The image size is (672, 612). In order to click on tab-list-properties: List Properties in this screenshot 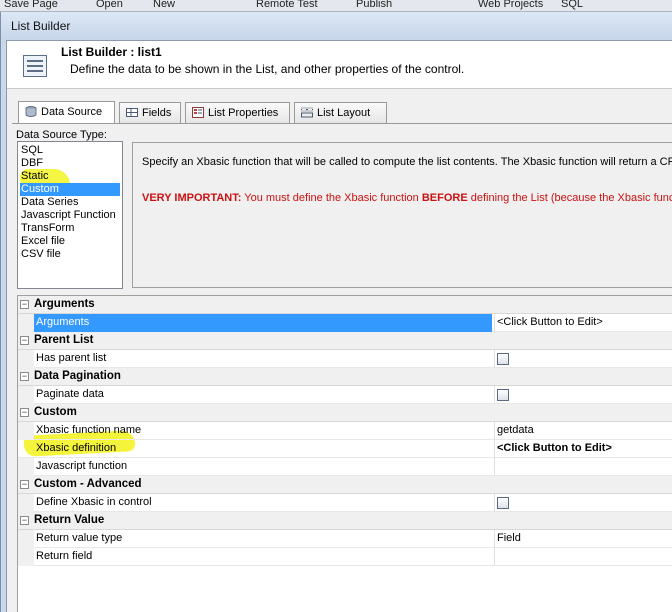, I will do `click(237, 113)`.